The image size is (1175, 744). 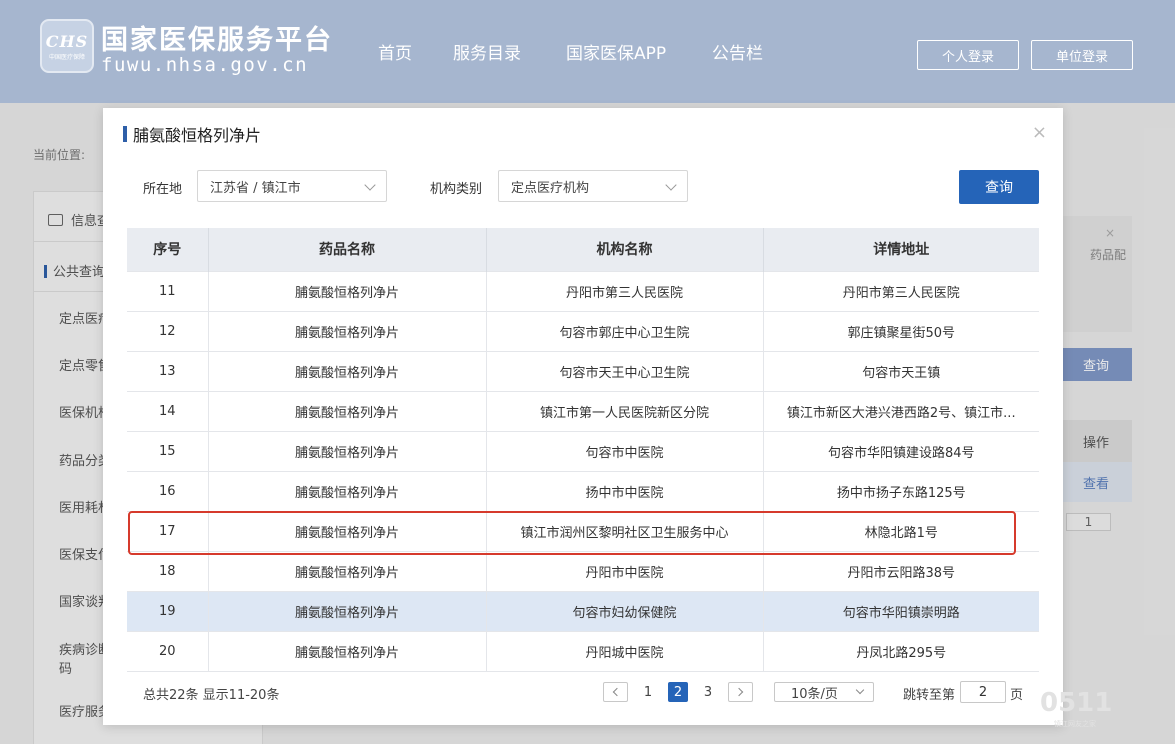 I want to click on location-select: 江苏省 / 镇江市, so click(x=292, y=186).